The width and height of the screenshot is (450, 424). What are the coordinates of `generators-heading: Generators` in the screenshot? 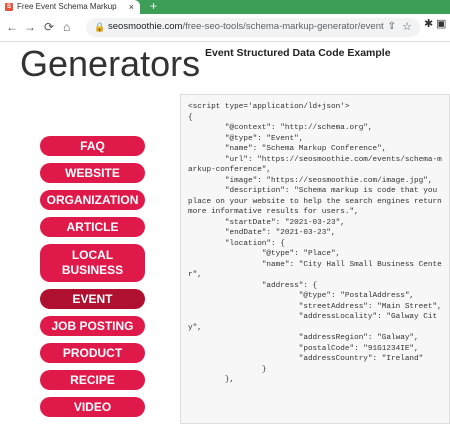 It's located at (110, 63).